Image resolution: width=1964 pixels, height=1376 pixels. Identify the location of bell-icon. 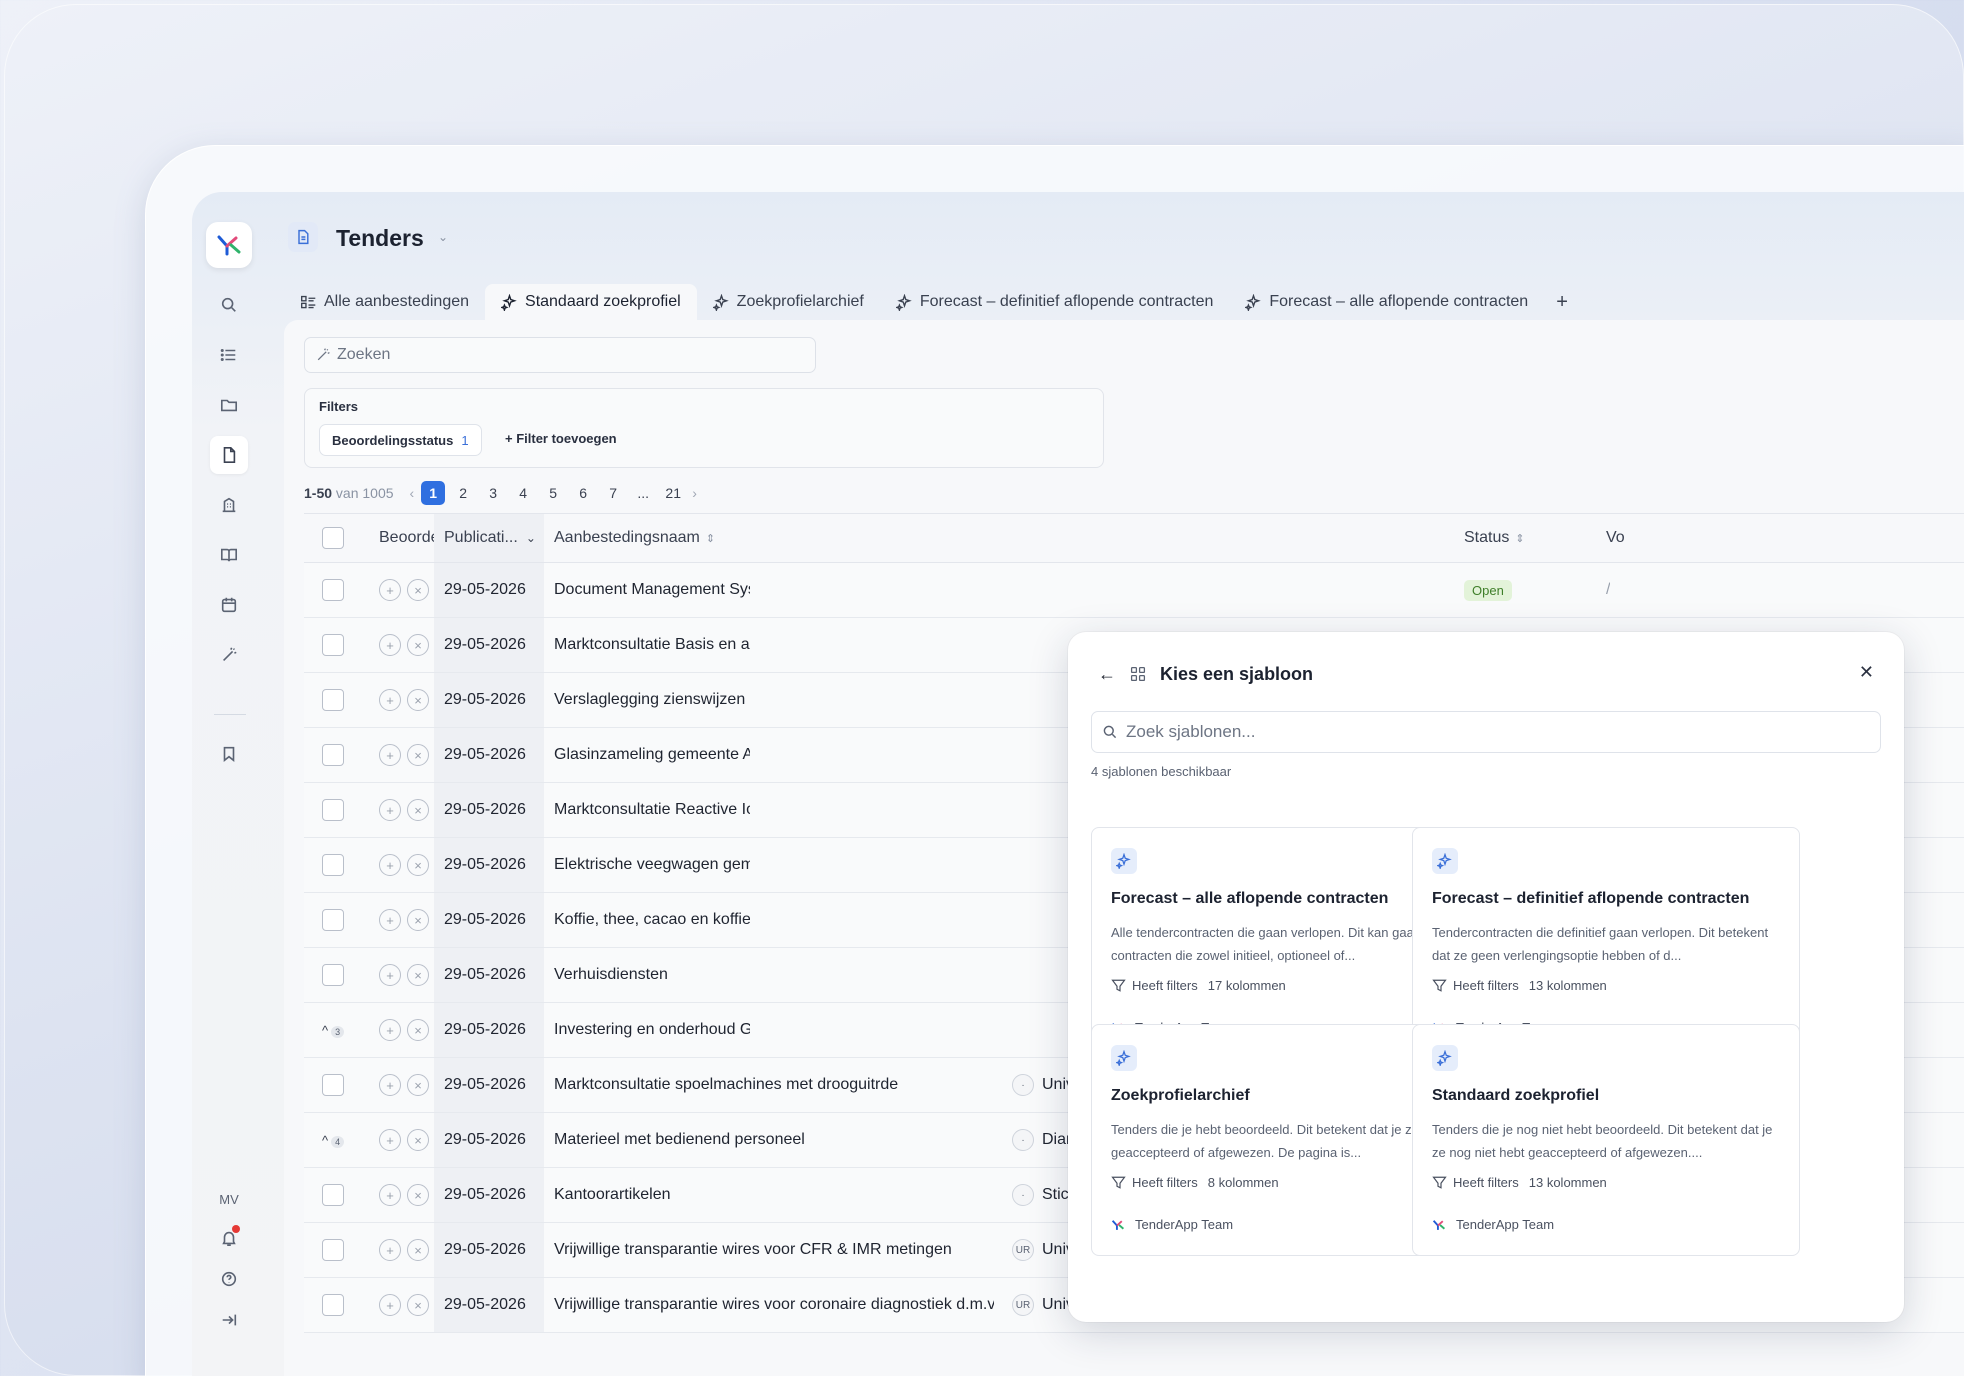
(229, 1238).